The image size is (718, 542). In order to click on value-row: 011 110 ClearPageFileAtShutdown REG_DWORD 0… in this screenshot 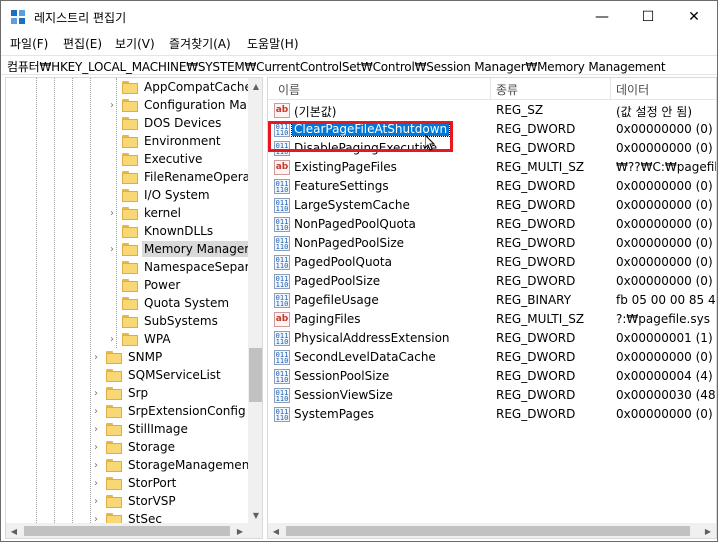, I will do `click(492, 129)`.